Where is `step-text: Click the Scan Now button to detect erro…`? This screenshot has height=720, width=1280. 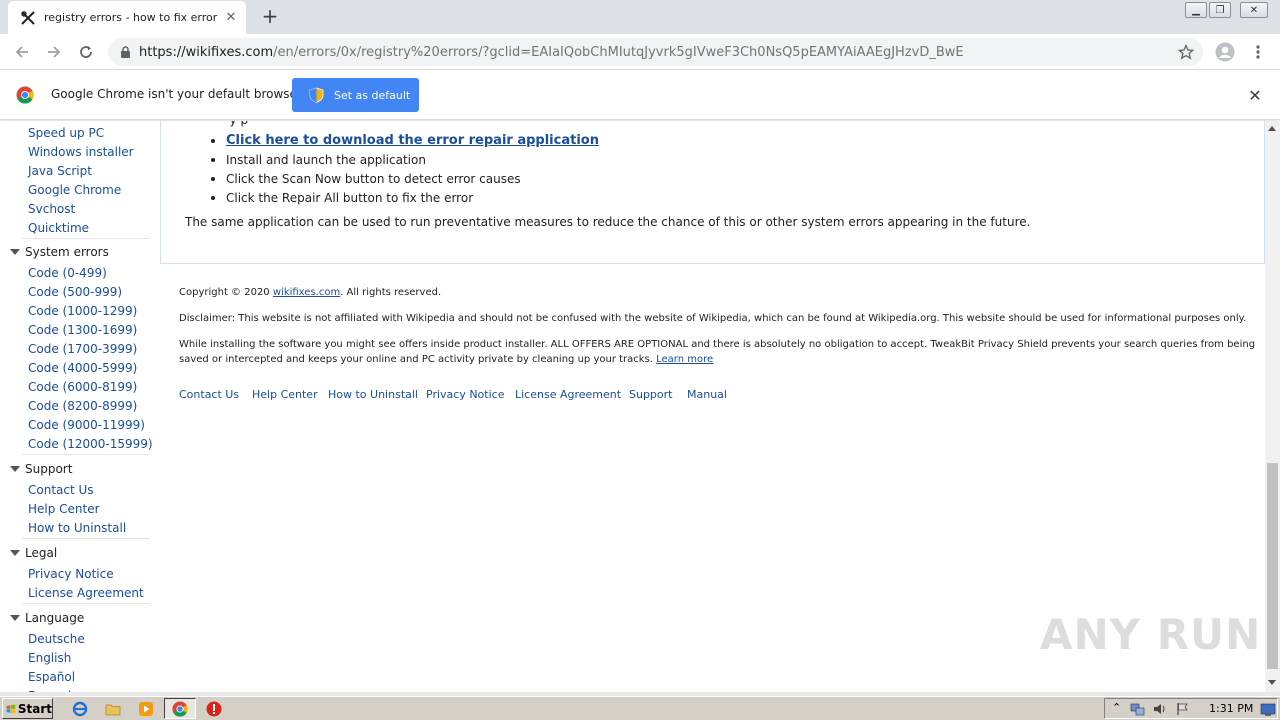 step-text: Click the Scan Now button to detect erro… is located at coordinates (373, 179).